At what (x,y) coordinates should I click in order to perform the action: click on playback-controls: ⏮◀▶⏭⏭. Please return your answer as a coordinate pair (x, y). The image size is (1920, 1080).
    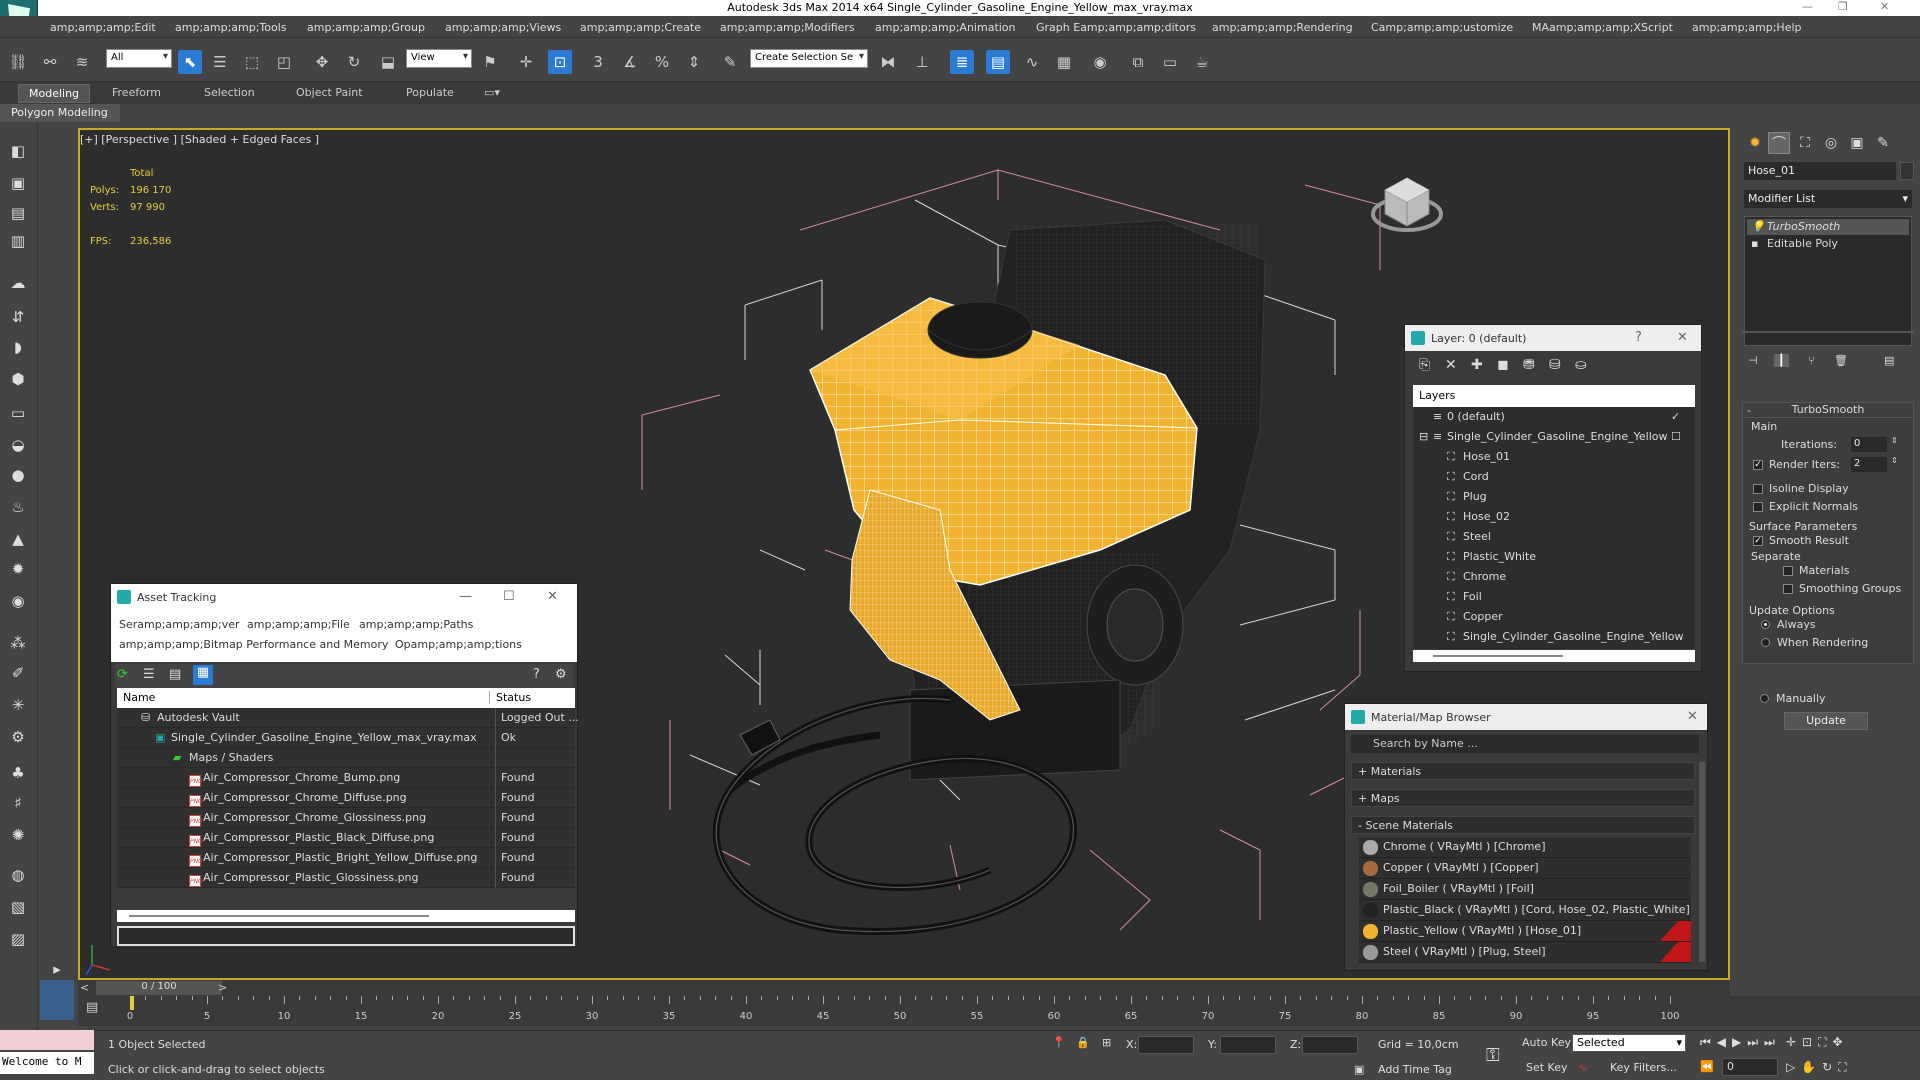
    Looking at the image, I should click on (1740, 1042).